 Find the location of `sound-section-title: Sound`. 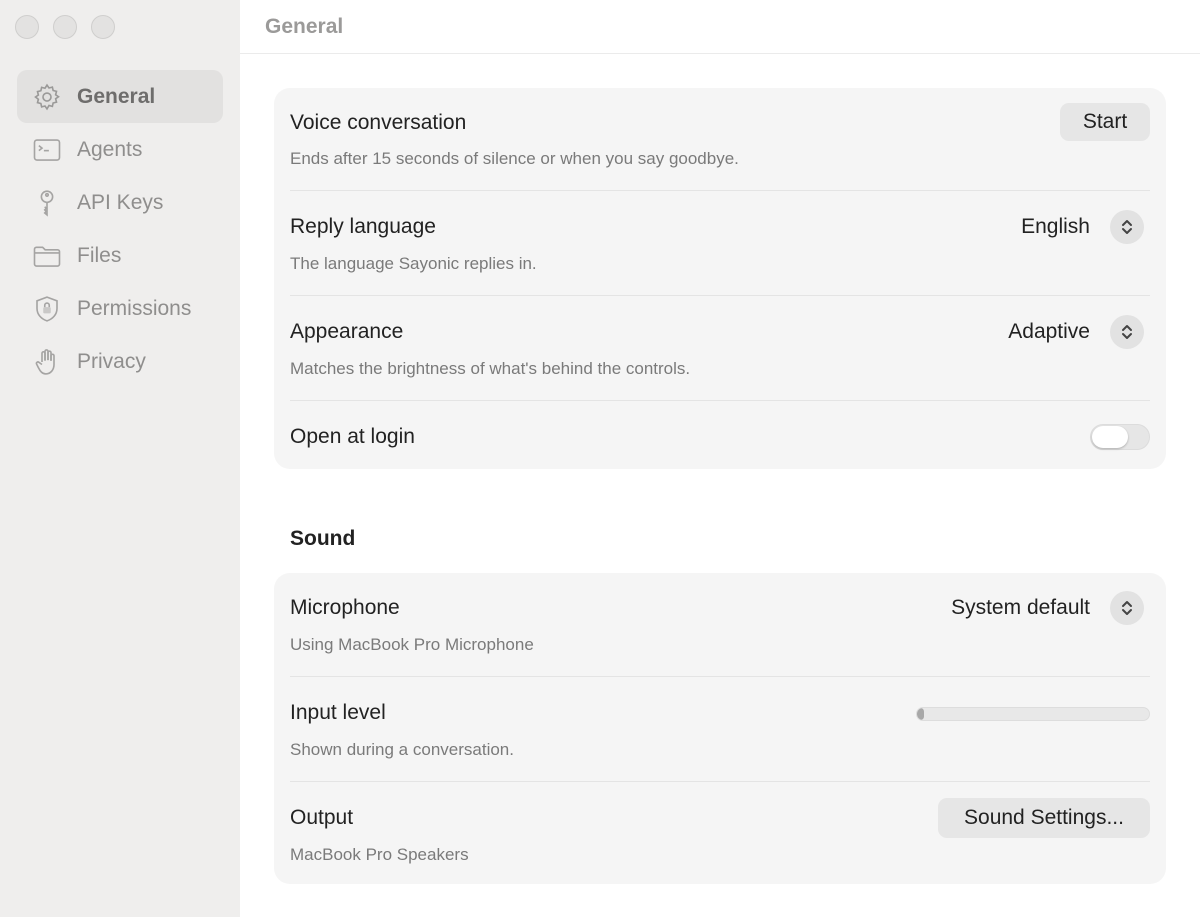

sound-section-title: Sound is located at coordinates (323, 538).